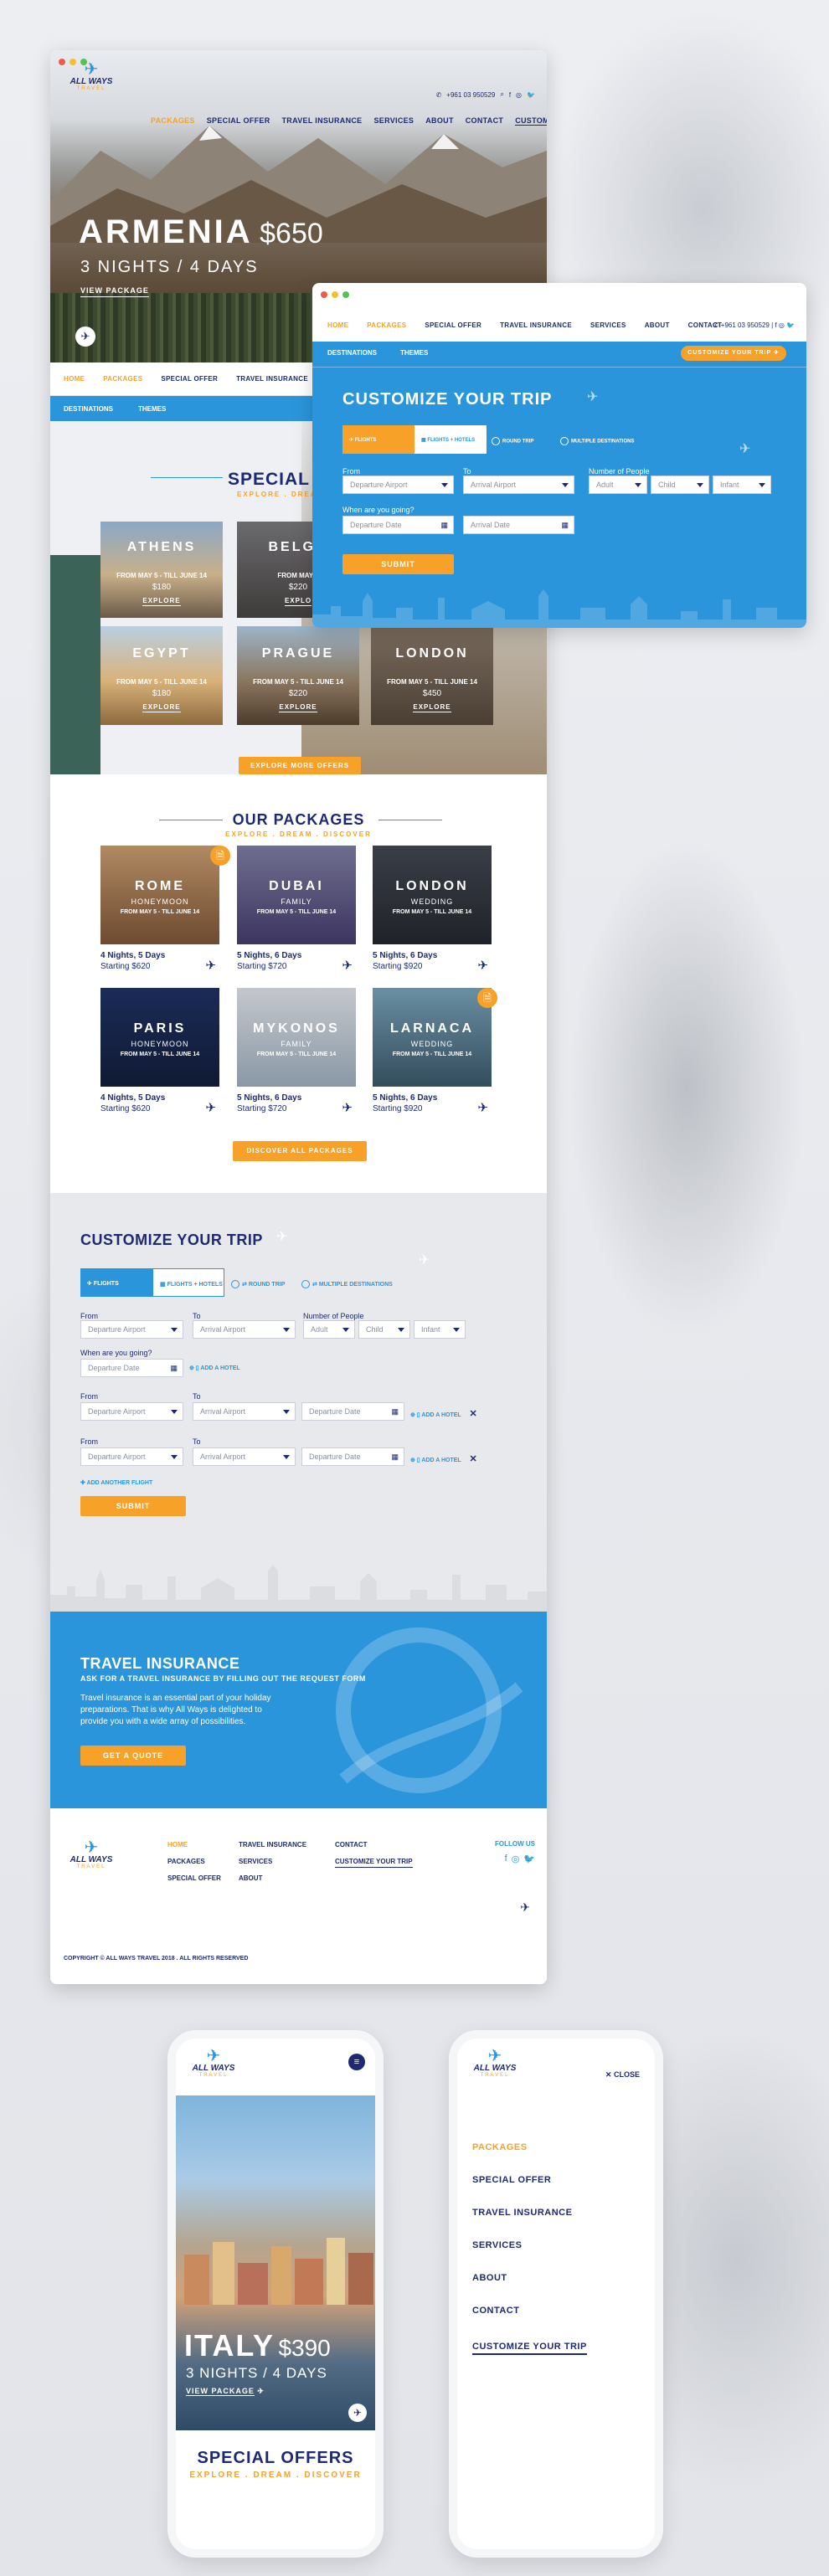 This screenshot has width=829, height=2576. Describe the element at coordinates (91, 1854) in the screenshot. I see `footer-logo: ✈ ALL WAYS TRAVEL` at that location.